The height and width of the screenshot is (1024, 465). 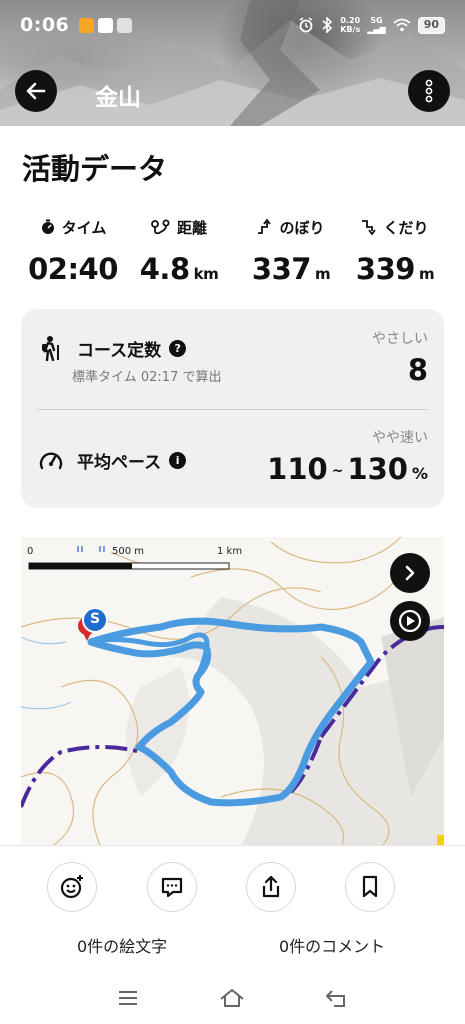 I want to click on pace-low: 110, so click(x=297, y=469).